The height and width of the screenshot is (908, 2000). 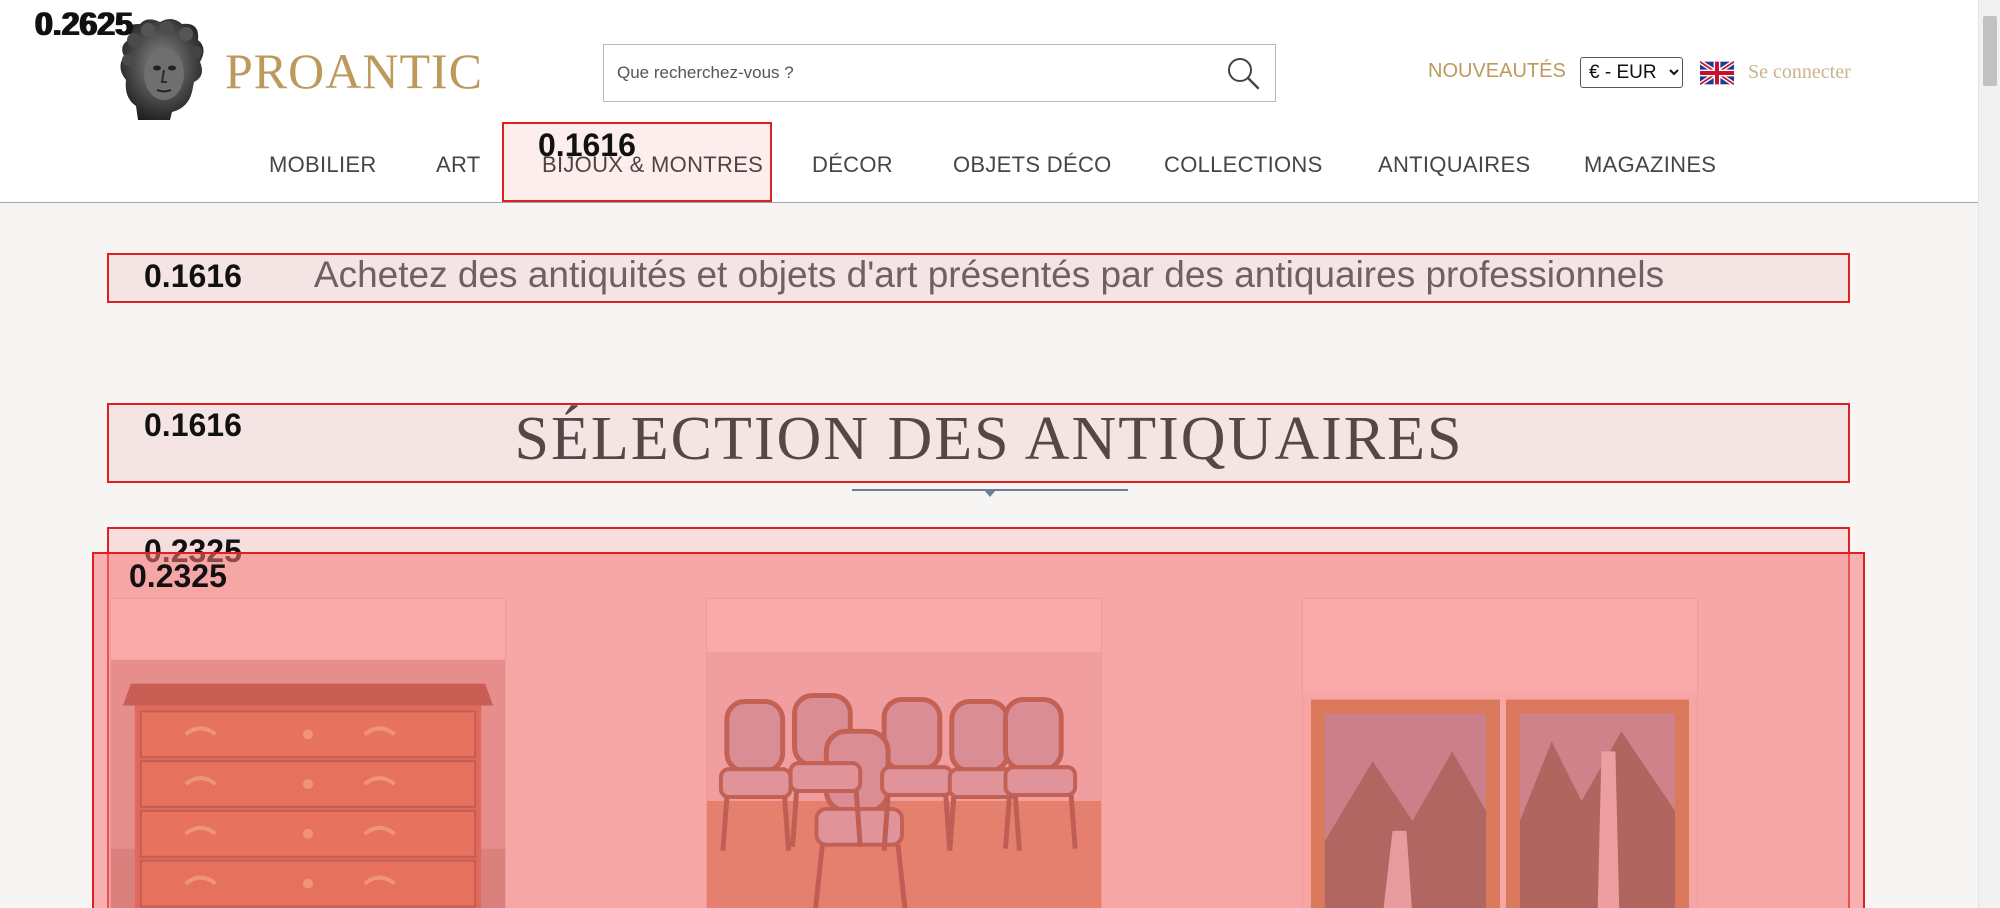 What do you see at coordinates (1989, 454) in the screenshot?
I see `page-scrollbar` at bounding box center [1989, 454].